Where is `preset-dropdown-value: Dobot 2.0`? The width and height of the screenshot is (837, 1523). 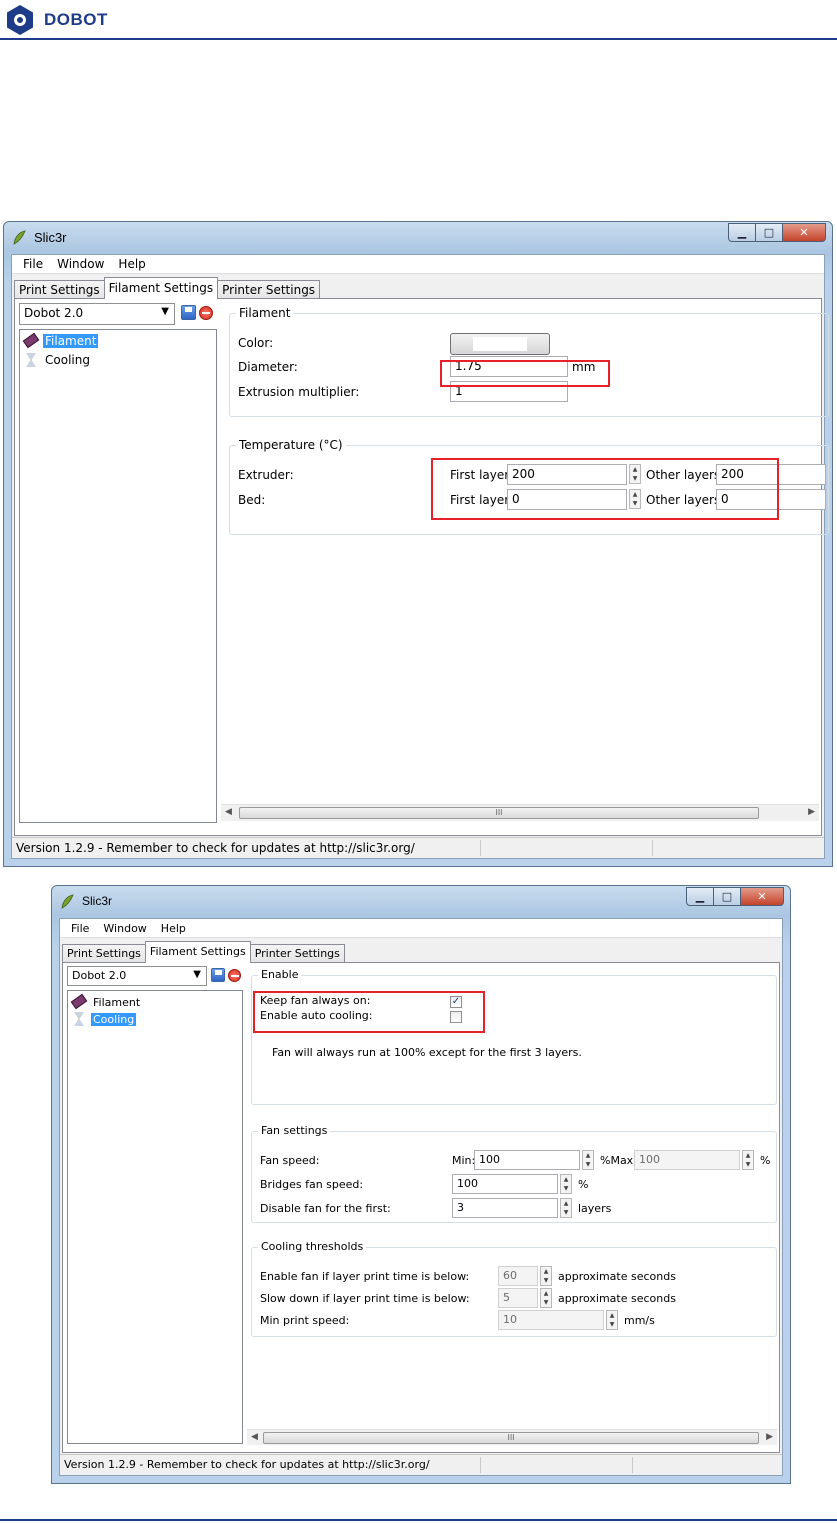 preset-dropdown-value: Dobot 2.0 is located at coordinates (99, 975).